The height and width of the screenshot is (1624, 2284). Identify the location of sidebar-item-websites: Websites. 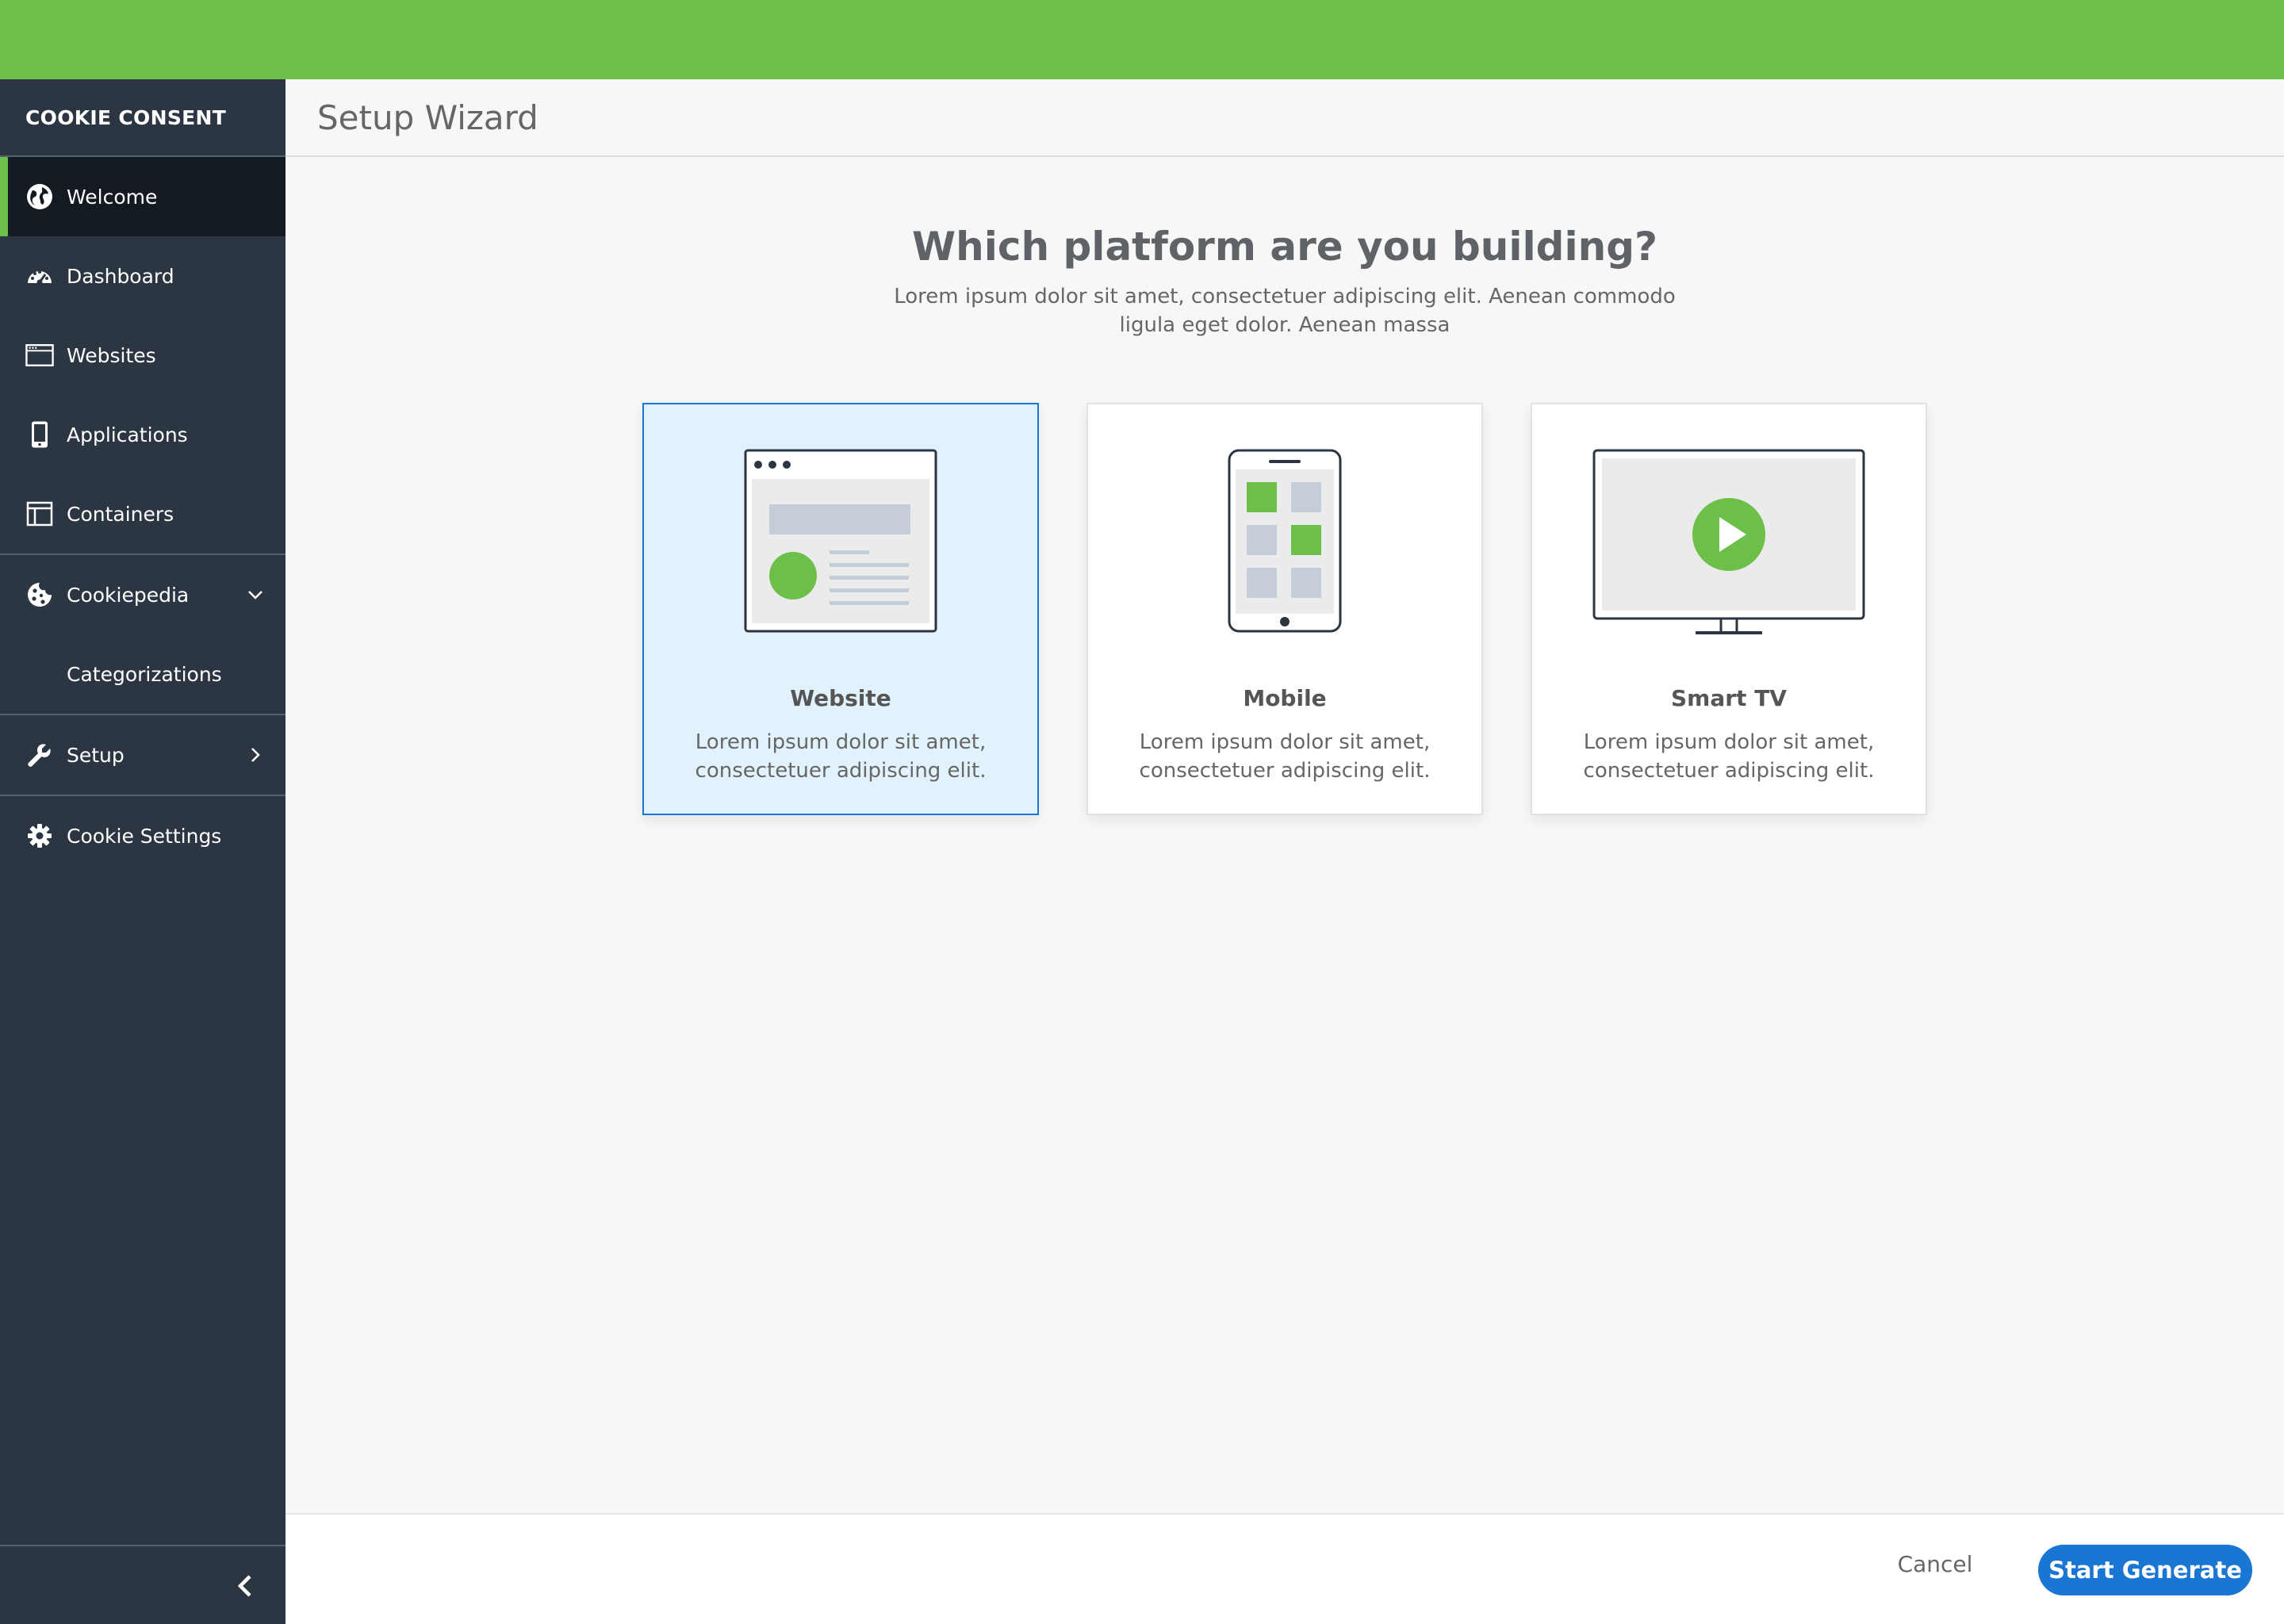
(143, 355).